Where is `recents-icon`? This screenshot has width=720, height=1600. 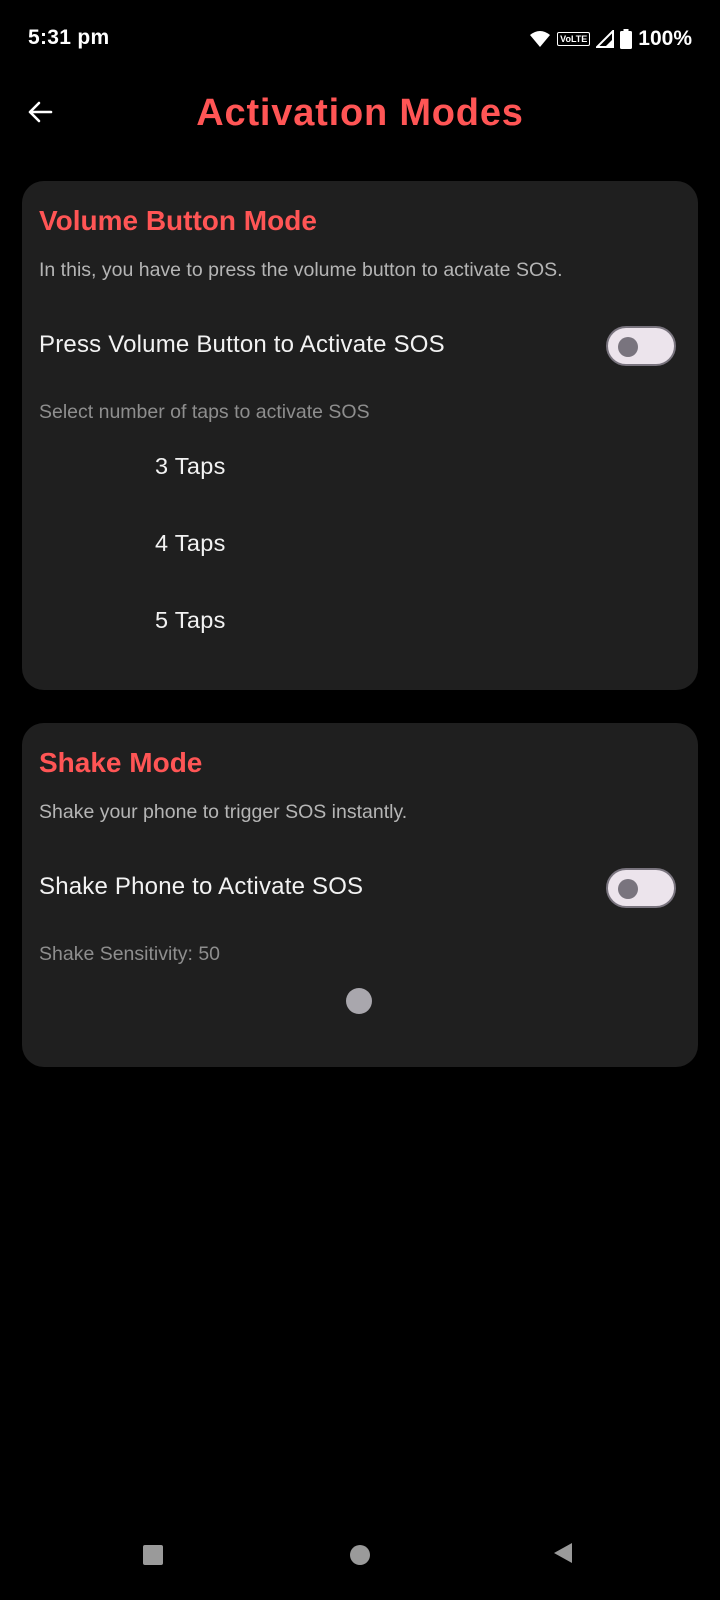
recents-icon is located at coordinates (153, 1555).